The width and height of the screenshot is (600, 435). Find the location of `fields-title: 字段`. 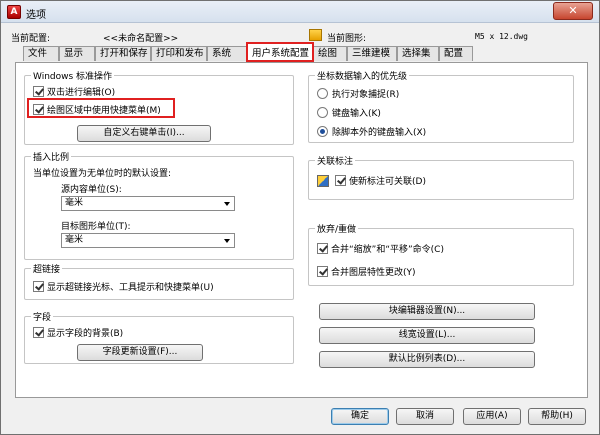

fields-title: 字段 is located at coordinates (42, 316).